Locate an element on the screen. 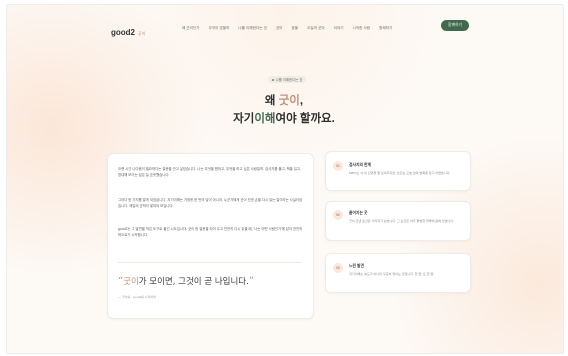 The width and height of the screenshot is (568, 356). nav-item: 무엇이 맞을까 is located at coordinates (219, 28).